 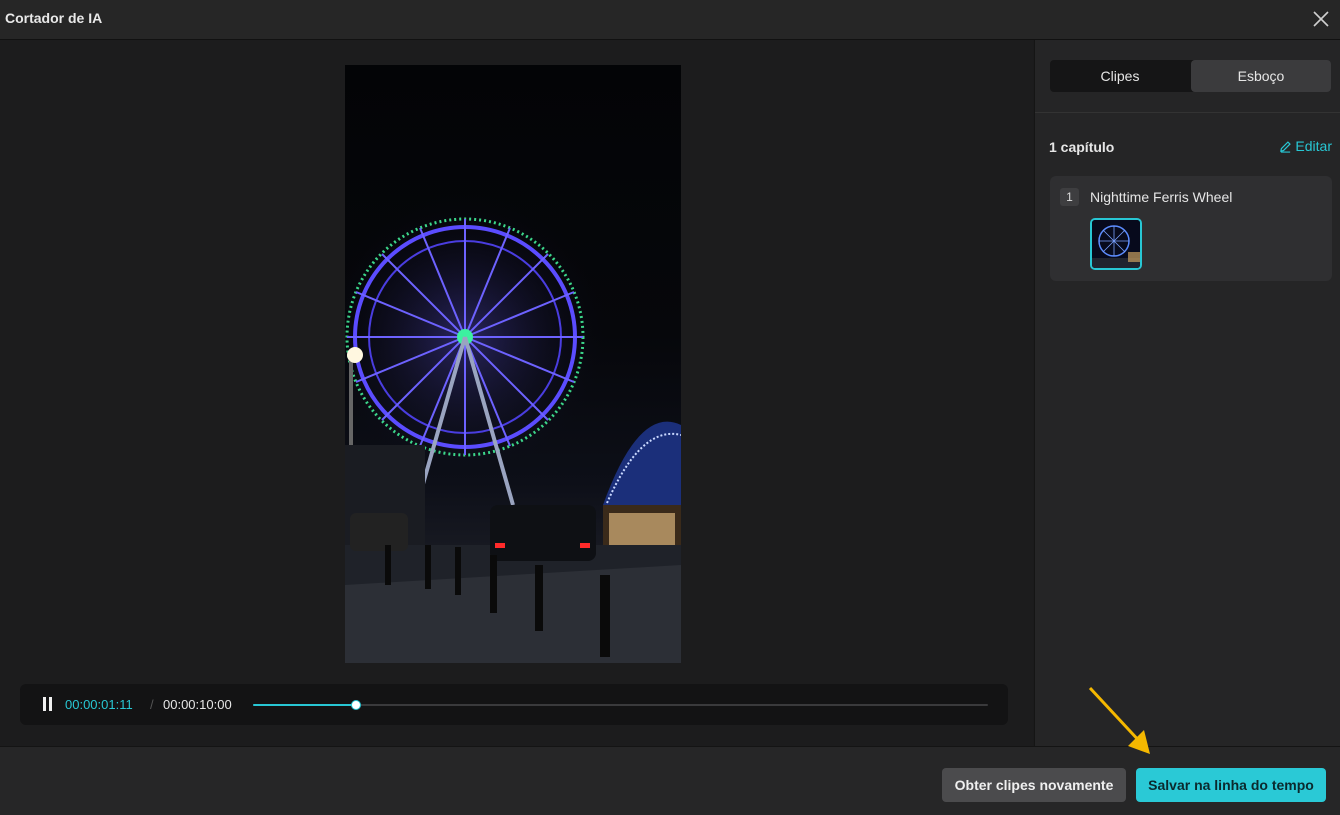 I want to click on playback-bar: 00:00:01:11 / 00:00:10:00, so click(x=514, y=704).